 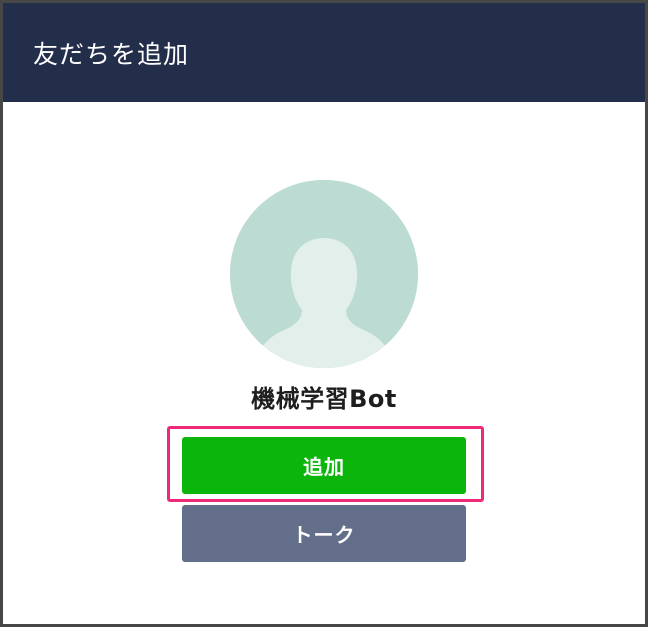 I want to click on default-user-avatar-icon, so click(x=324, y=274).